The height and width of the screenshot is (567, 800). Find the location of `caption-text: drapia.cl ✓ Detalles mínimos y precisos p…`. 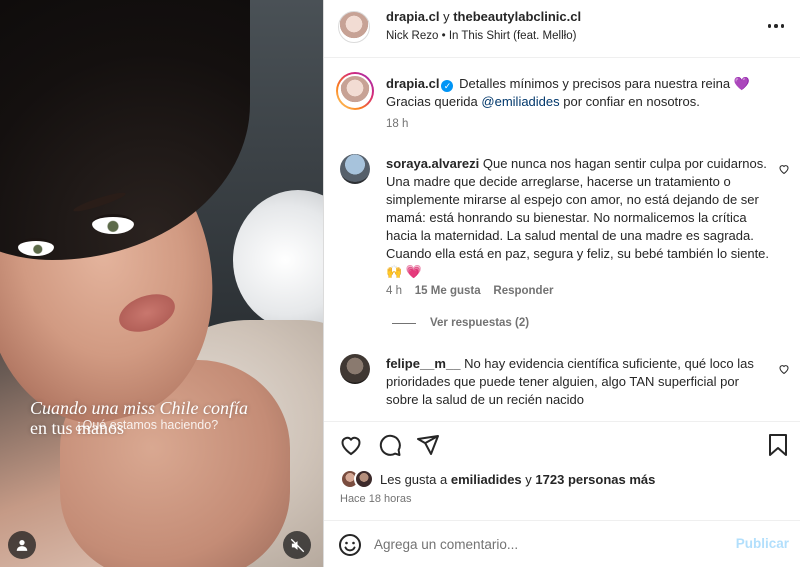

caption-text: drapia.cl ✓ Detalles mínimos y precisos p… is located at coordinates (586, 93).